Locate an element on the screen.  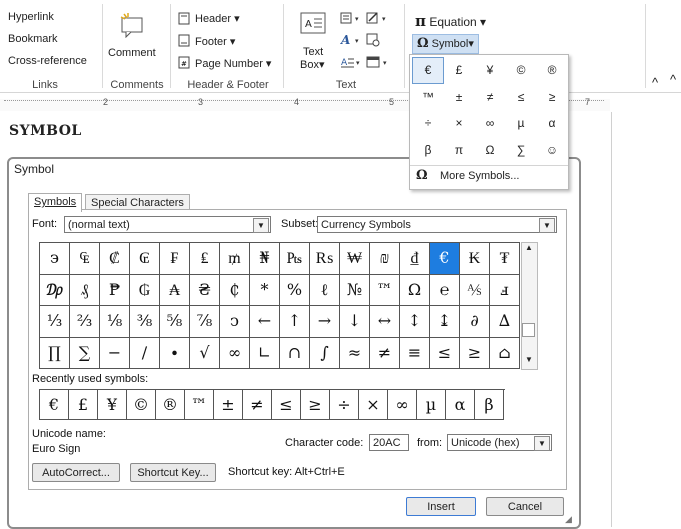
symbol-cell: ₵ is located at coordinates (235, 290).